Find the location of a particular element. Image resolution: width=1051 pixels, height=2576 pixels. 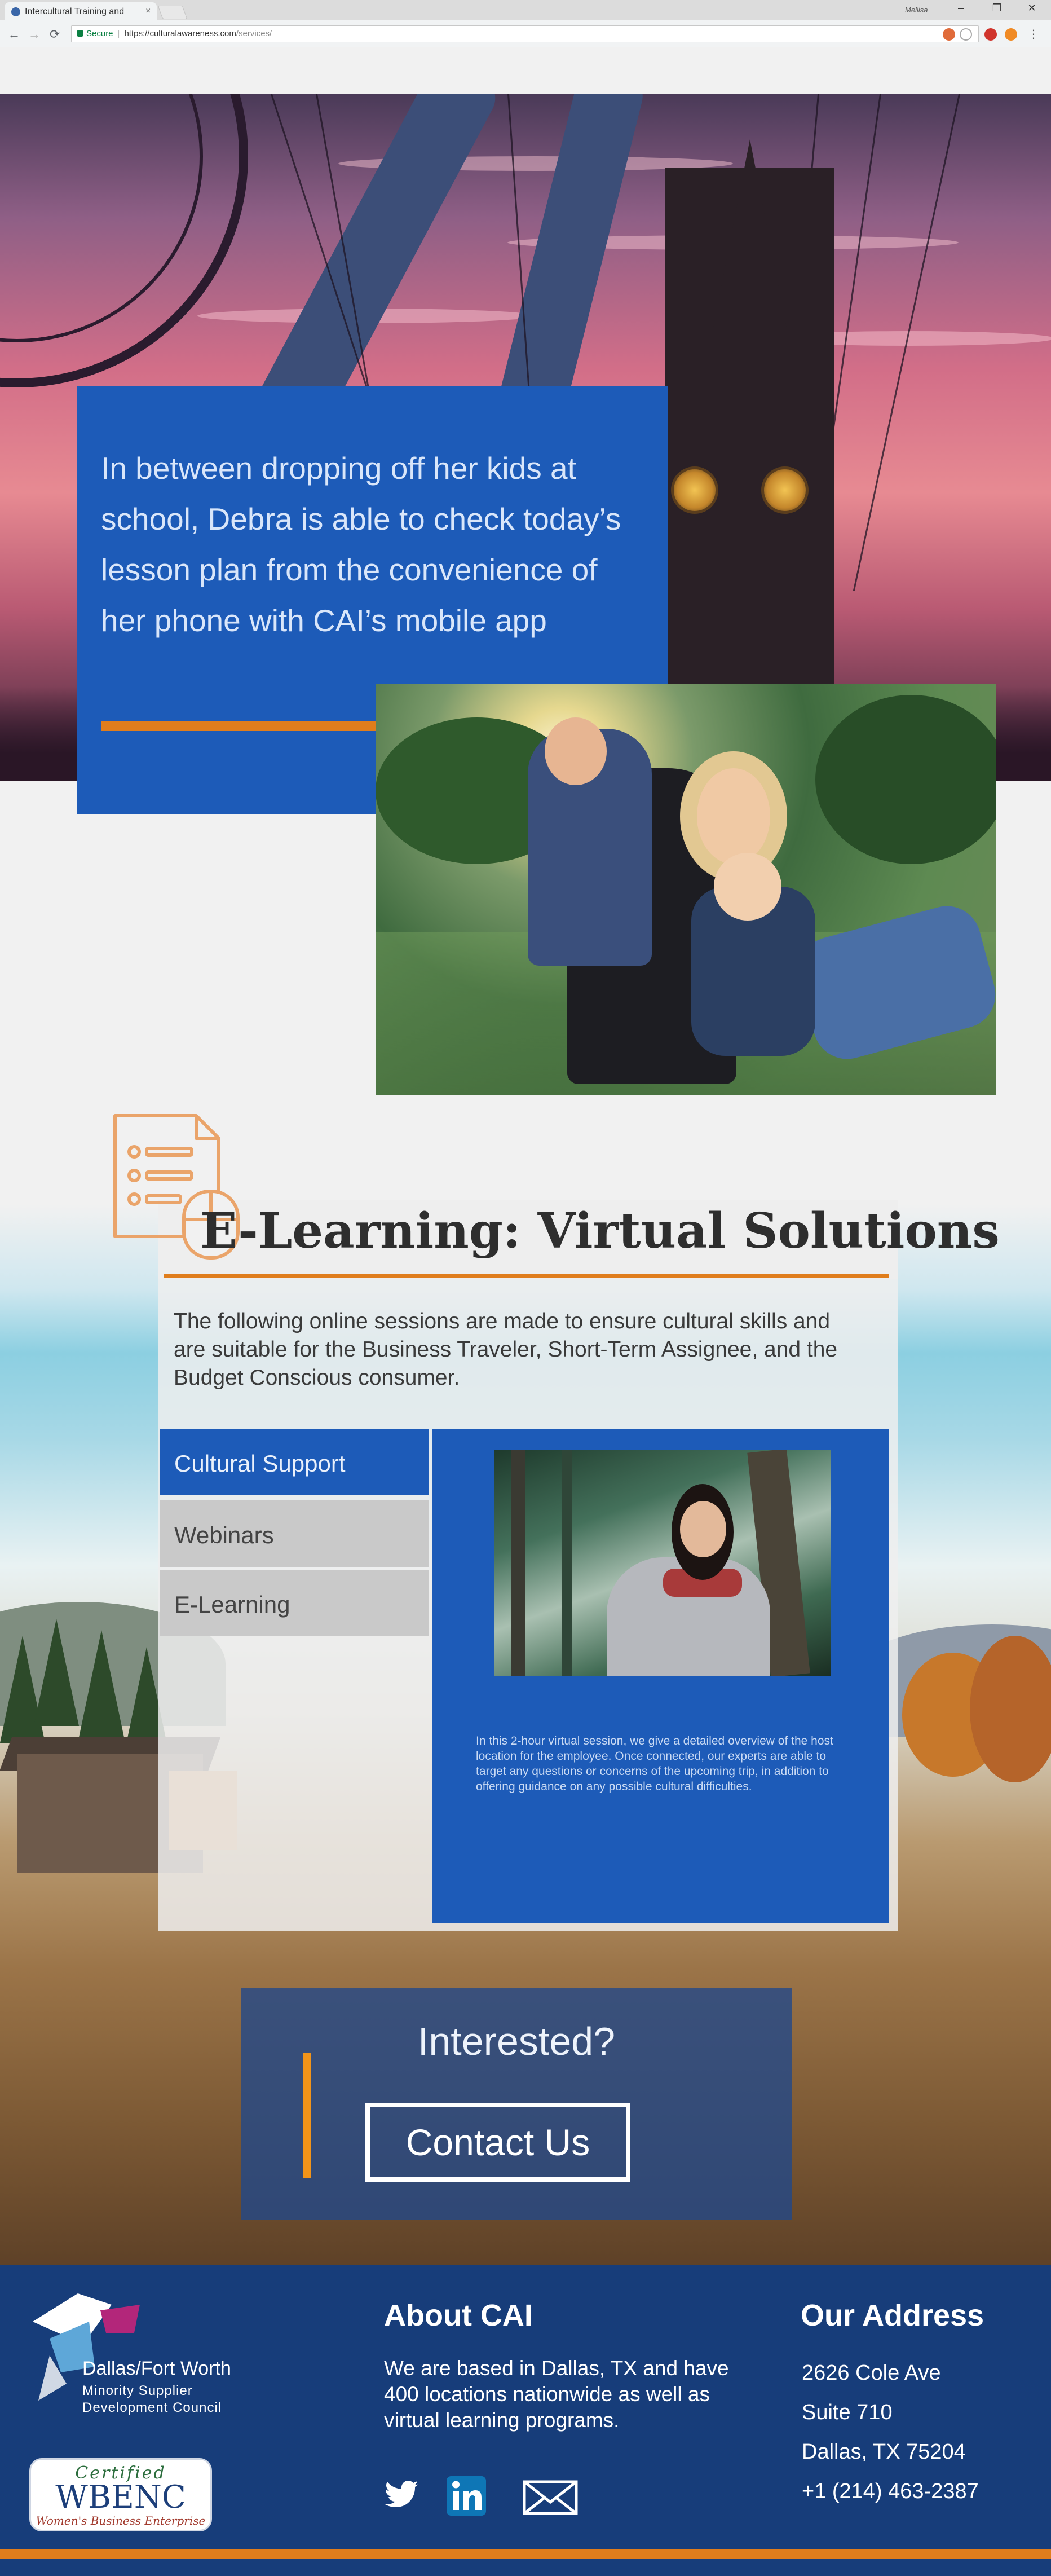

address-phone: +1 (214) 463-2387 is located at coordinates (890, 2492).